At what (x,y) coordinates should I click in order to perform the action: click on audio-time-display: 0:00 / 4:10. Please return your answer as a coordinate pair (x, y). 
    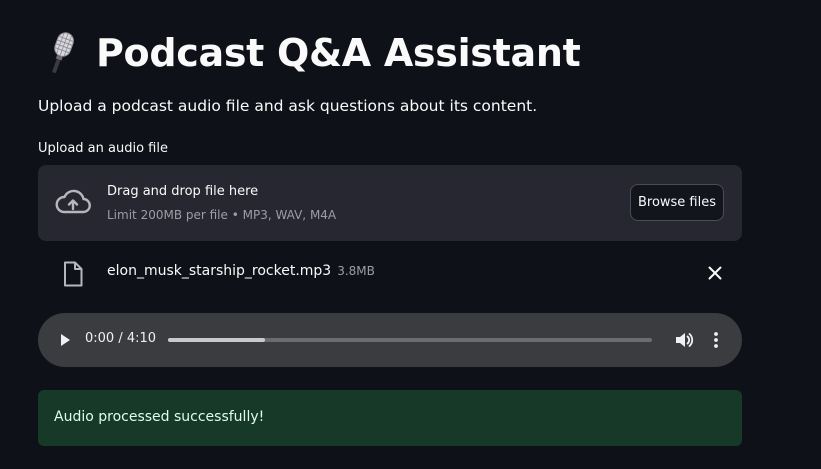
    Looking at the image, I should click on (121, 338).